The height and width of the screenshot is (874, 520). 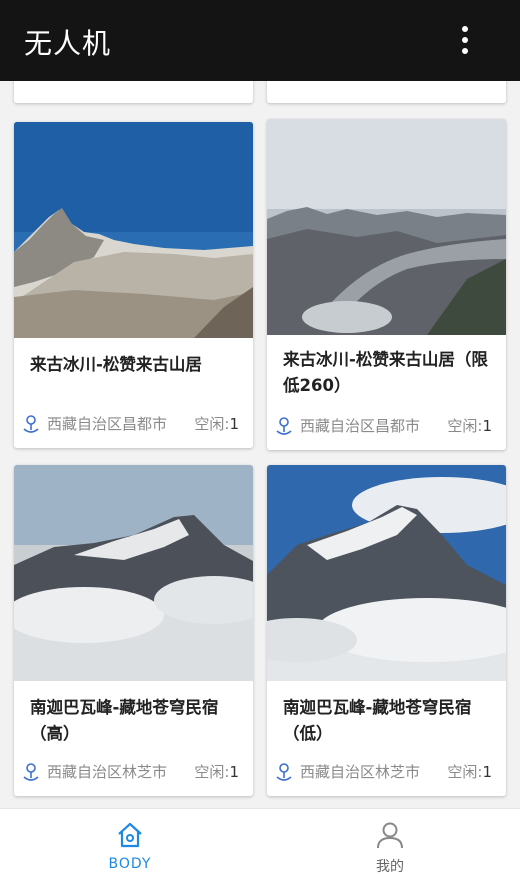 I want to click on app-bar: 无人机, so click(x=260, y=40).